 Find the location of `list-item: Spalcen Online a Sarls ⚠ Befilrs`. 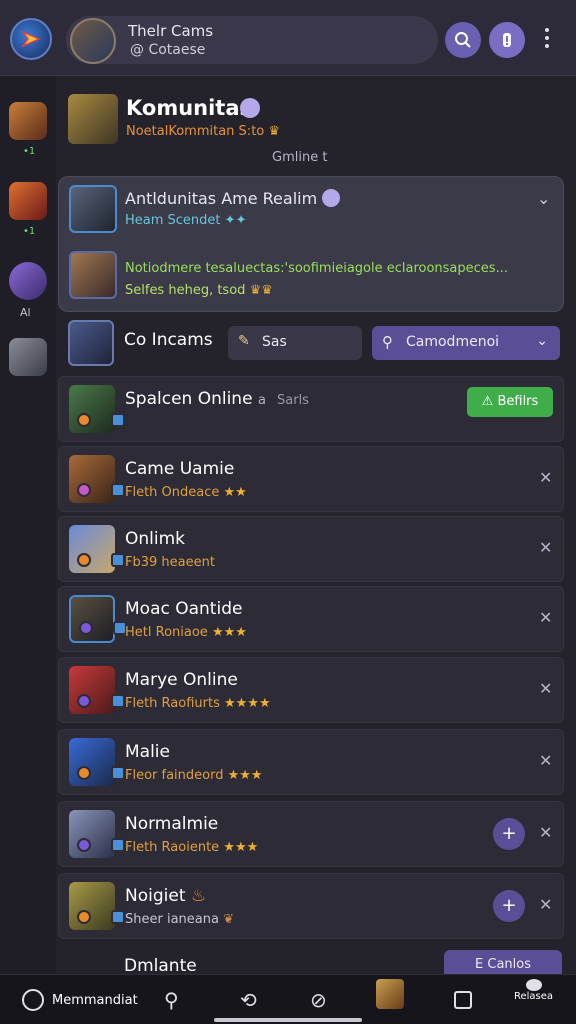

list-item: Spalcen Online a Sarls ⚠ Befilrs is located at coordinates (311, 409).